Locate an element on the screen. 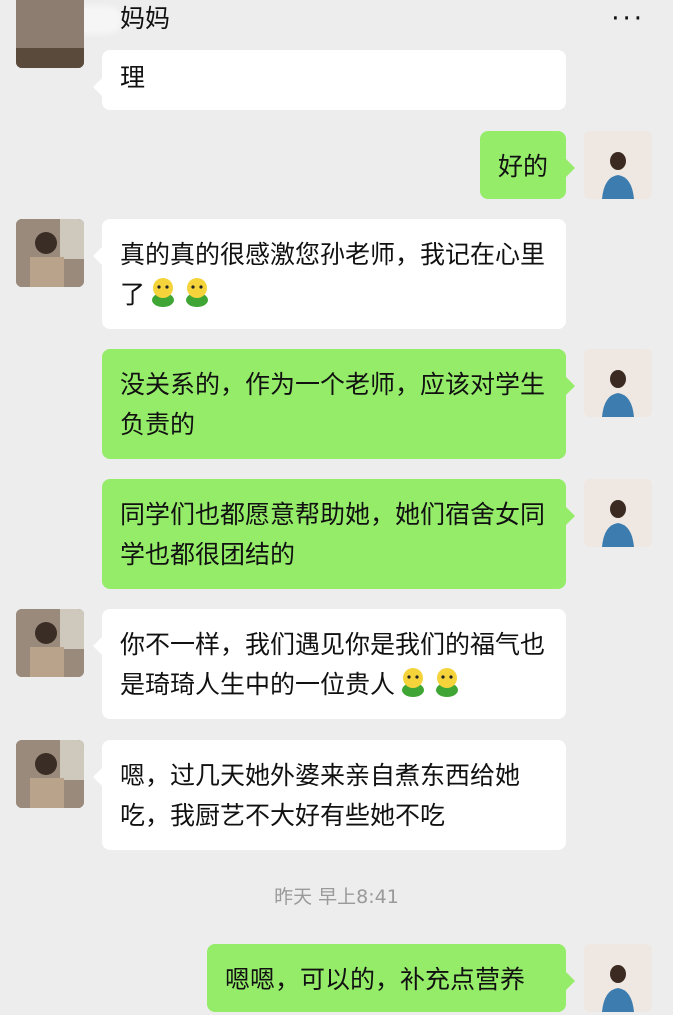  message-bubble-4: 没关系的，作为一个老师，应该对学生负责的 is located at coordinates (338, 404).